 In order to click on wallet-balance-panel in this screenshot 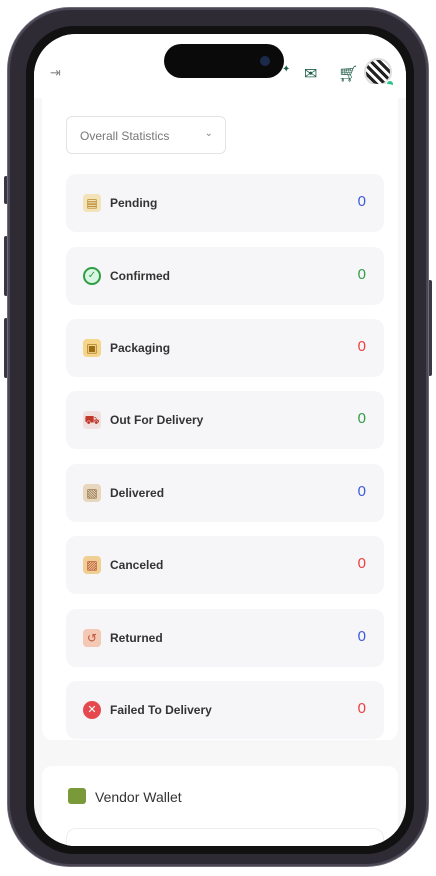, I will do `click(225, 837)`.